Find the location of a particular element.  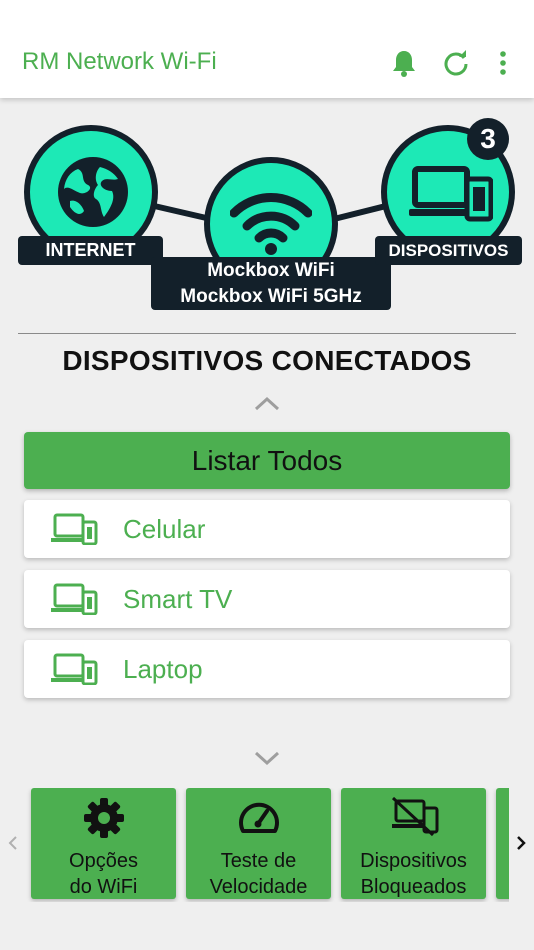

tile-label-line2: Bloqueados is located at coordinates (413, 887).